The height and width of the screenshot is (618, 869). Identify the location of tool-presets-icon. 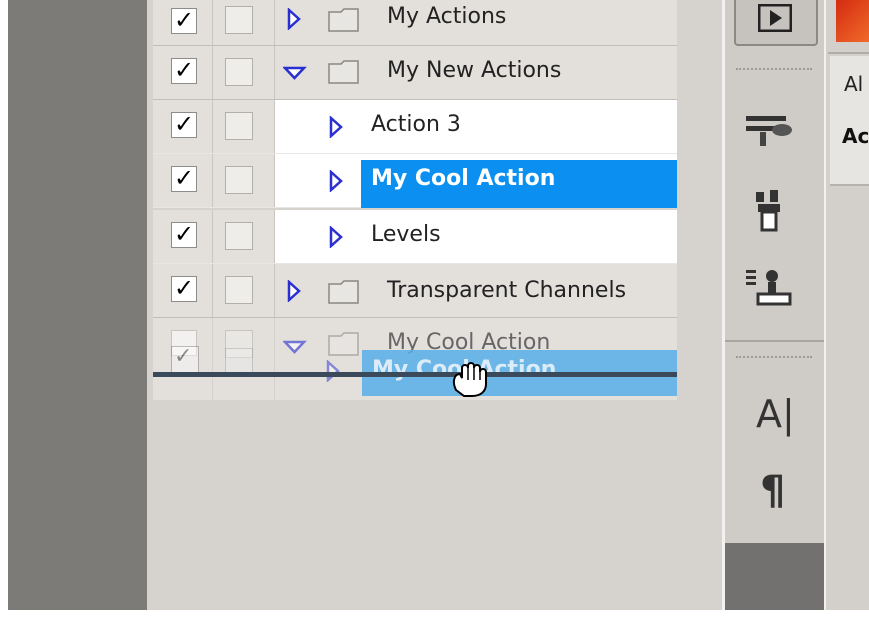
(770, 290).